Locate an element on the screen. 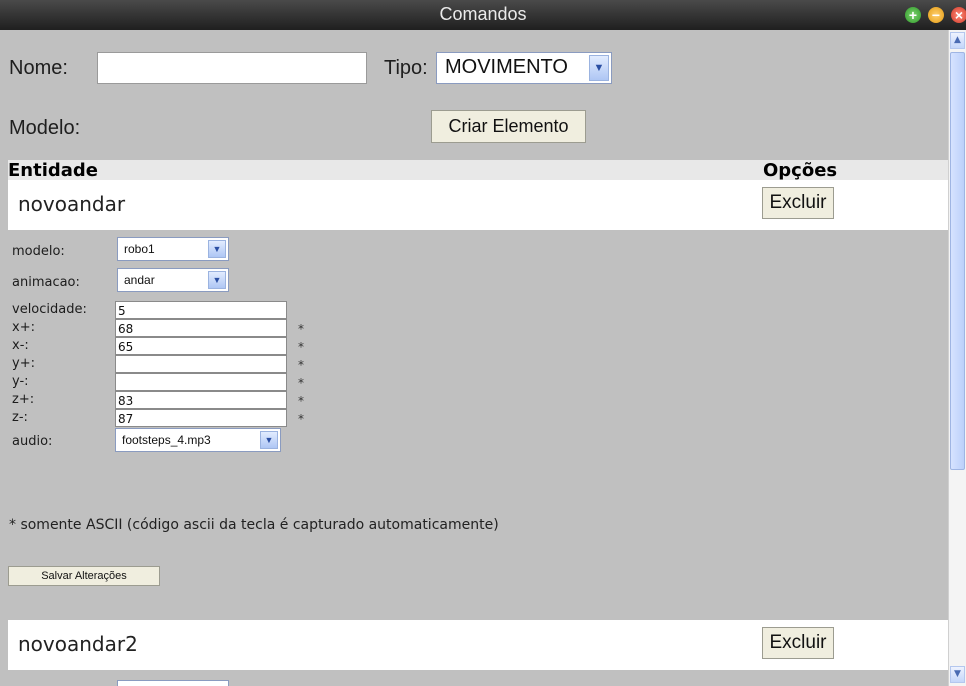 The image size is (966, 686). animacao-field-select: andar ▼ is located at coordinates (173, 280).